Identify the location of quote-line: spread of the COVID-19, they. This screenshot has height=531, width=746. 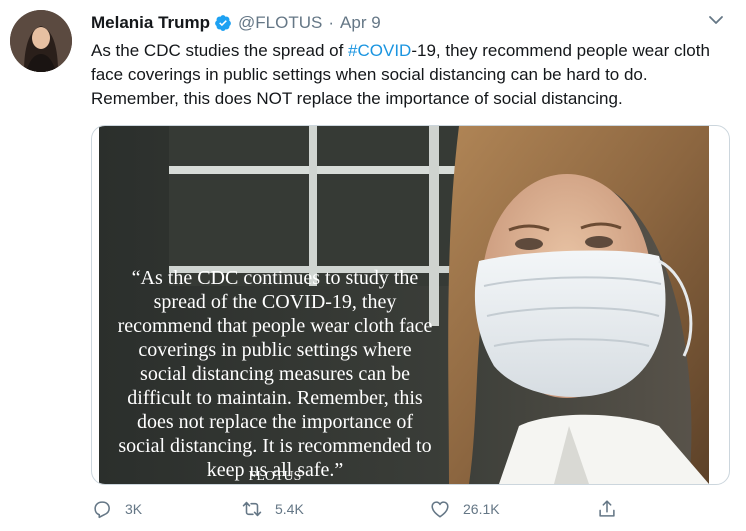
(275, 302).